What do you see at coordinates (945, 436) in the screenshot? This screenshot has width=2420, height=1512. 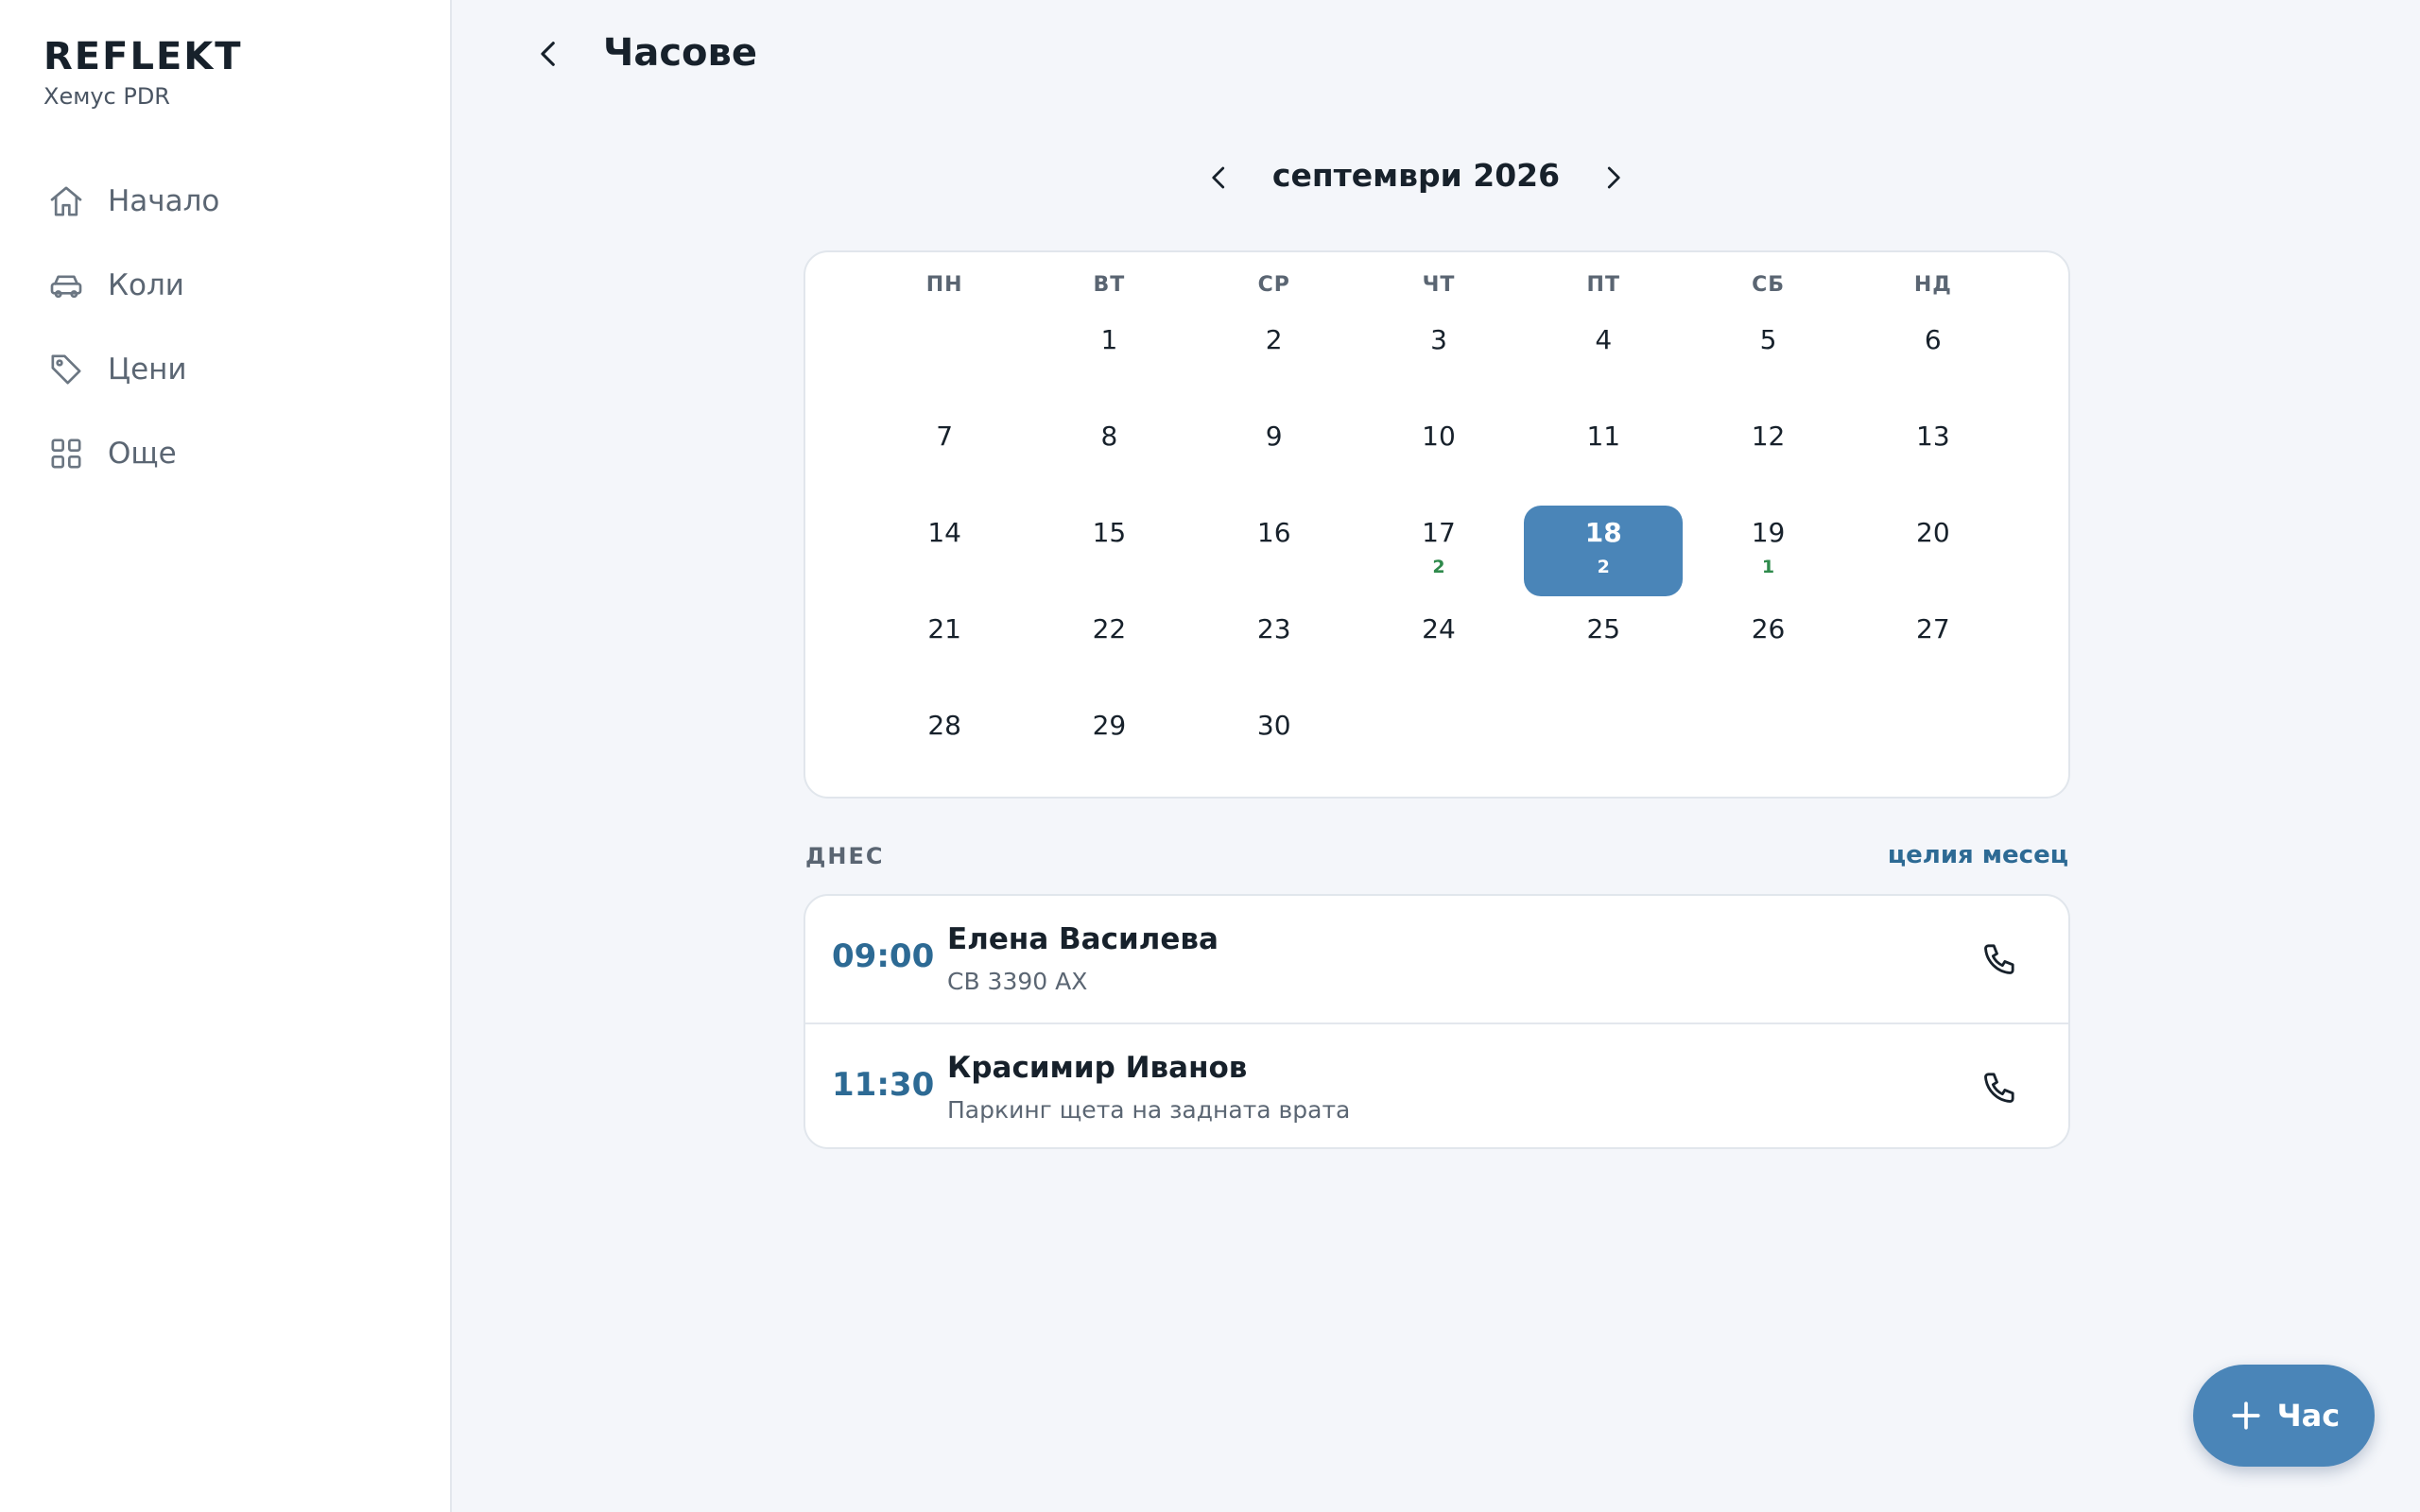 I see `day-number: 7` at bounding box center [945, 436].